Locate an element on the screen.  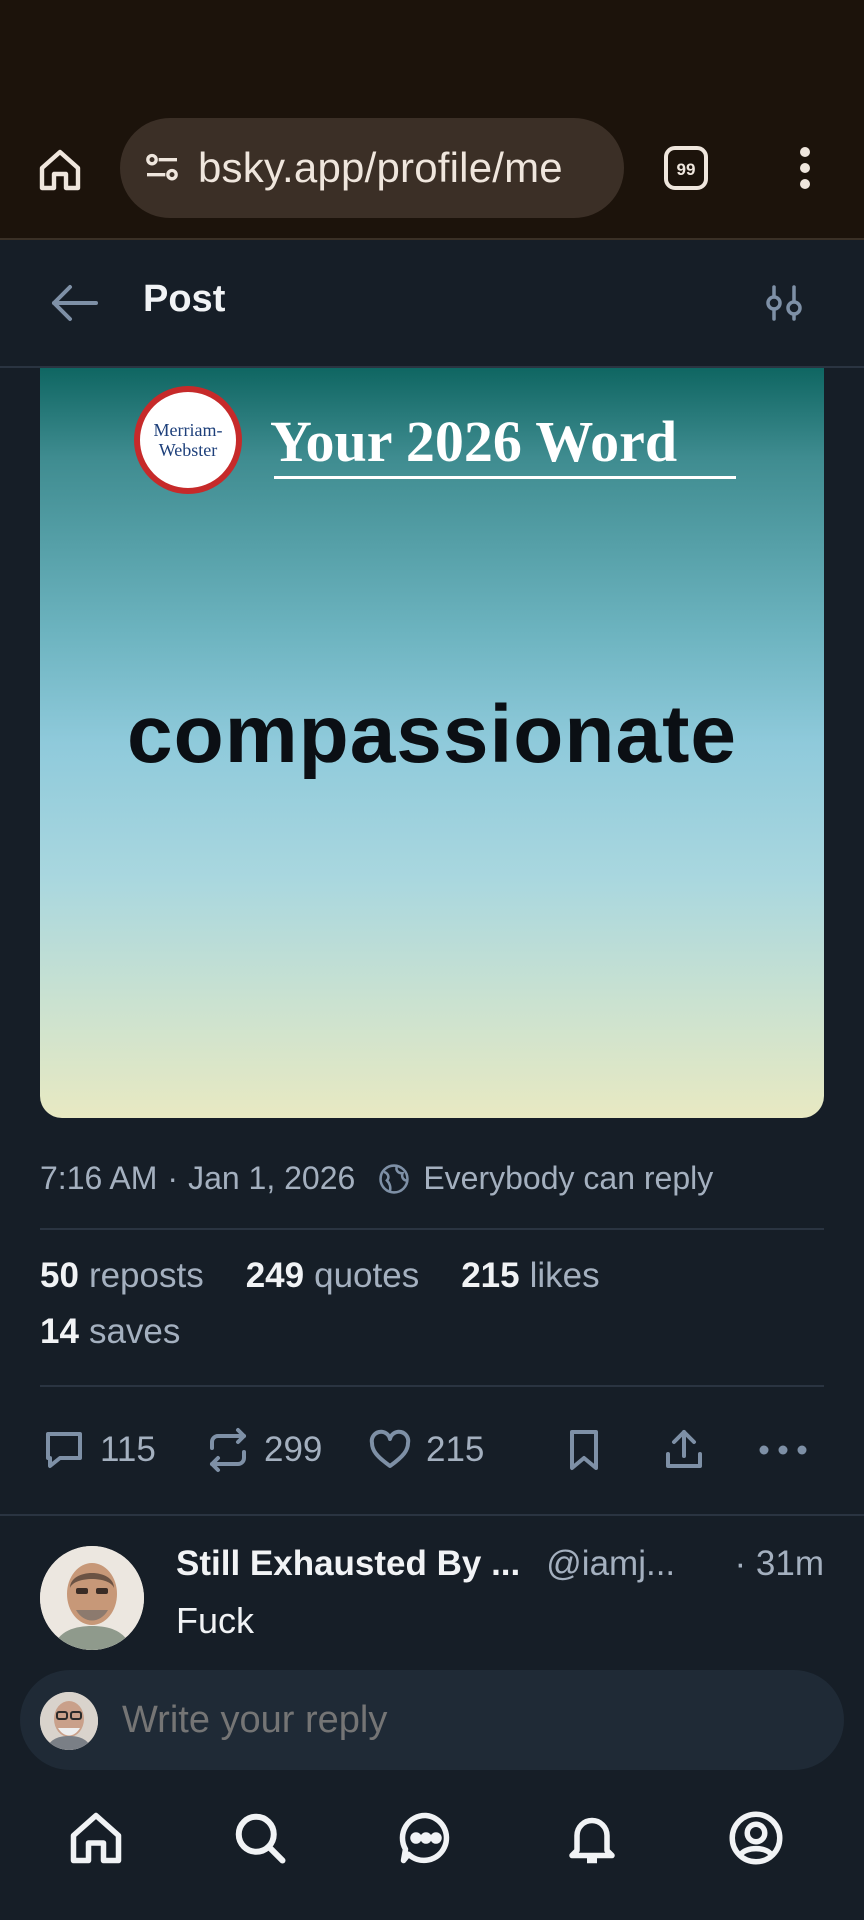
bell-icon is located at coordinates (592, 1840).